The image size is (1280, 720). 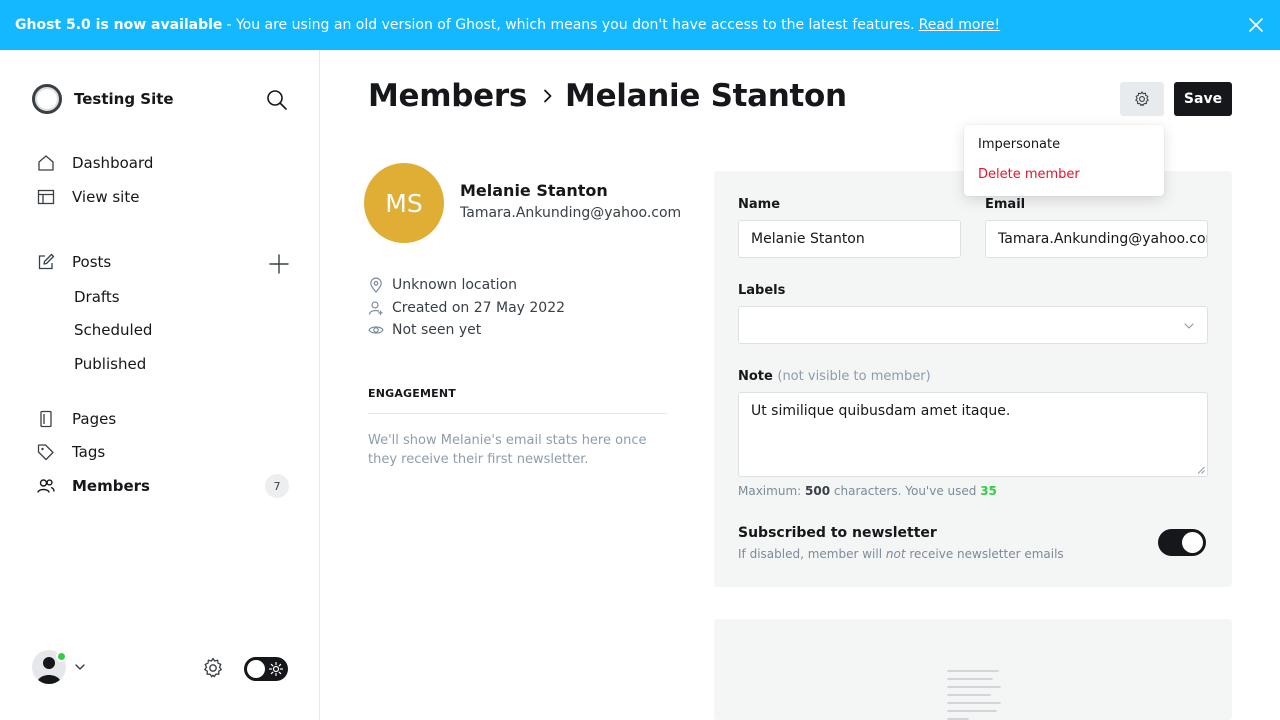 I want to click on eye-icon, so click(x=376, y=330).